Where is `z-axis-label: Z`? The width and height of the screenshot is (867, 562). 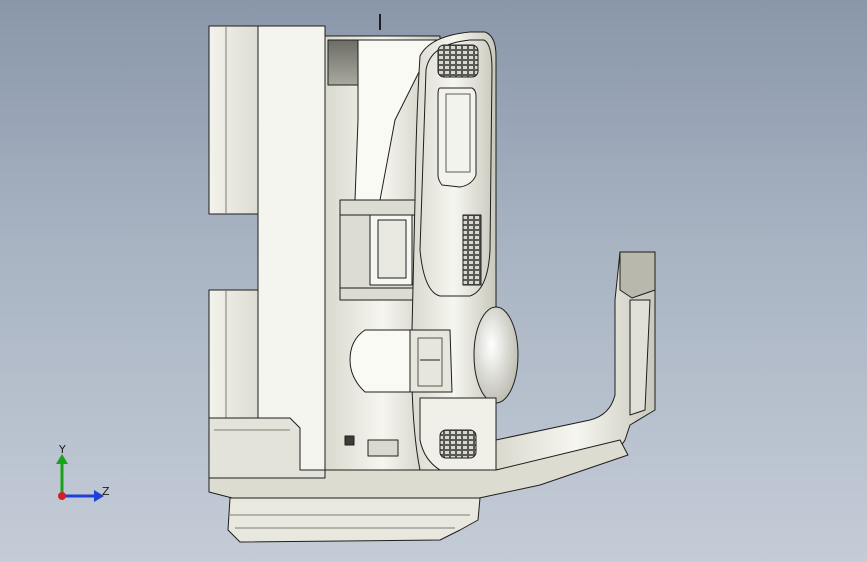
z-axis-label: Z is located at coordinates (106, 491).